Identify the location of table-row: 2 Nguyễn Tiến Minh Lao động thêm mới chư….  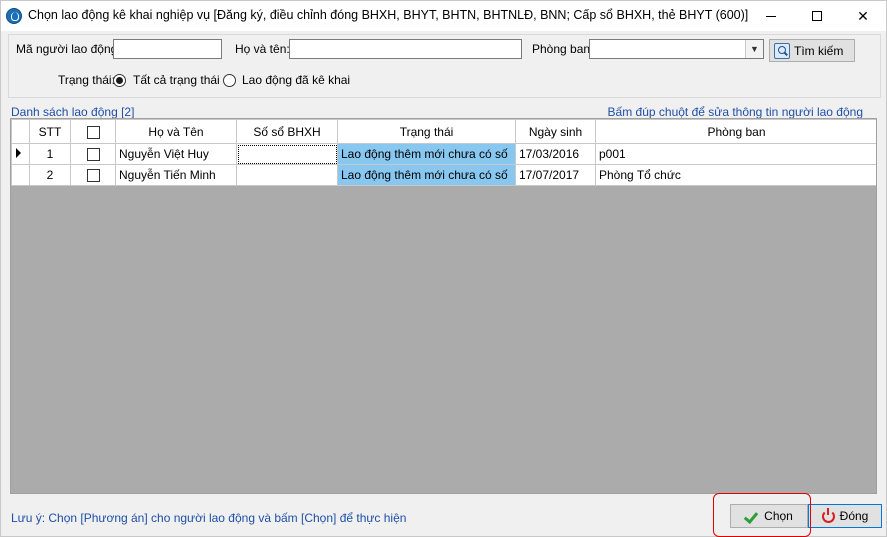
(443, 175).